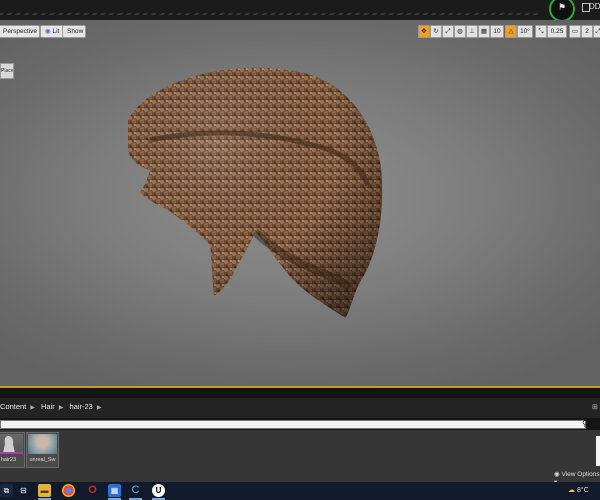  Describe the element at coordinates (158, 490) in the screenshot. I see `unreal-icon: U` at that location.